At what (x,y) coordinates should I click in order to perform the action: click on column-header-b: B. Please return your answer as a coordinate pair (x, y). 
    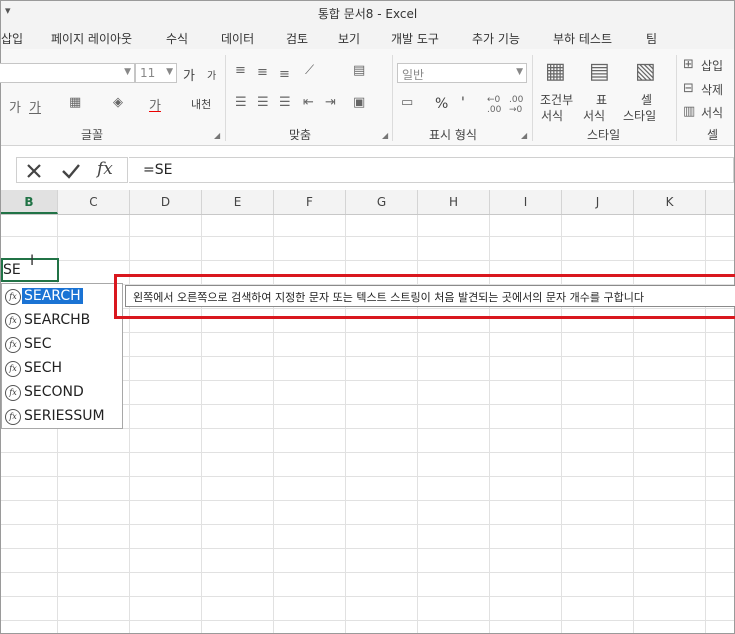
    Looking at the image, I should click on (29, 202).